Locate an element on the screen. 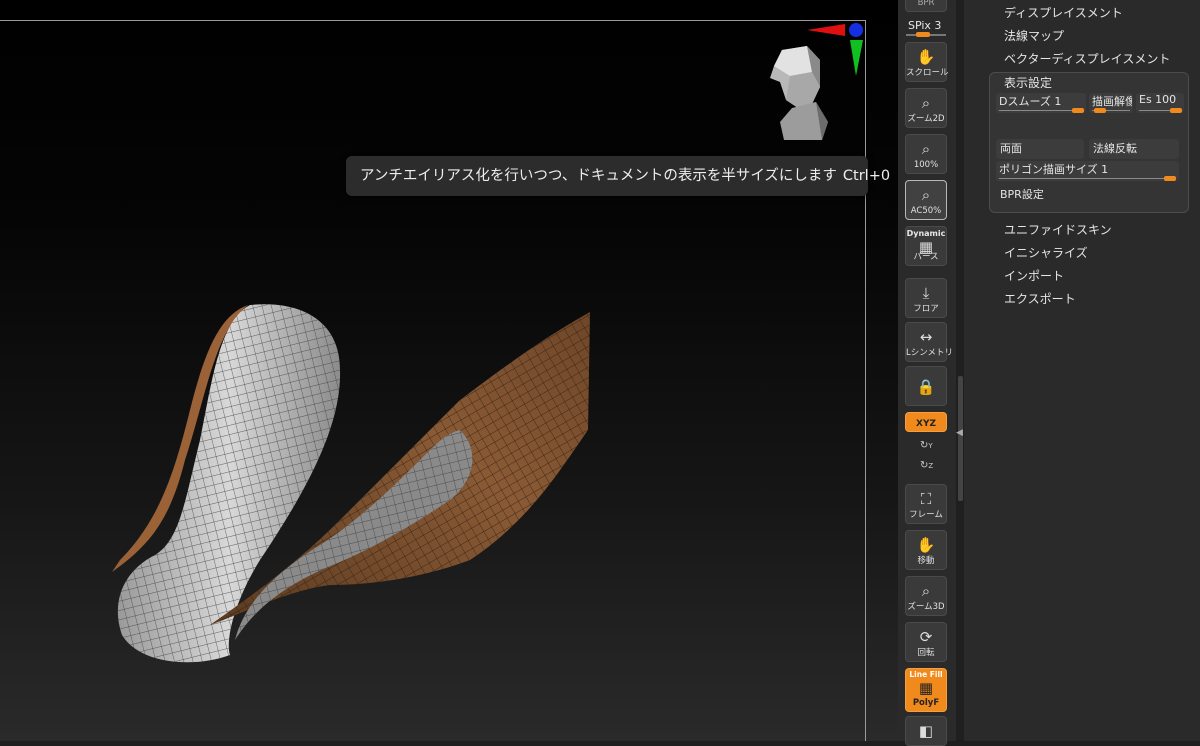 The image size is (1200, 746). displacement-menu: ディスプレイスメント is located at coordinates (1063, 12).